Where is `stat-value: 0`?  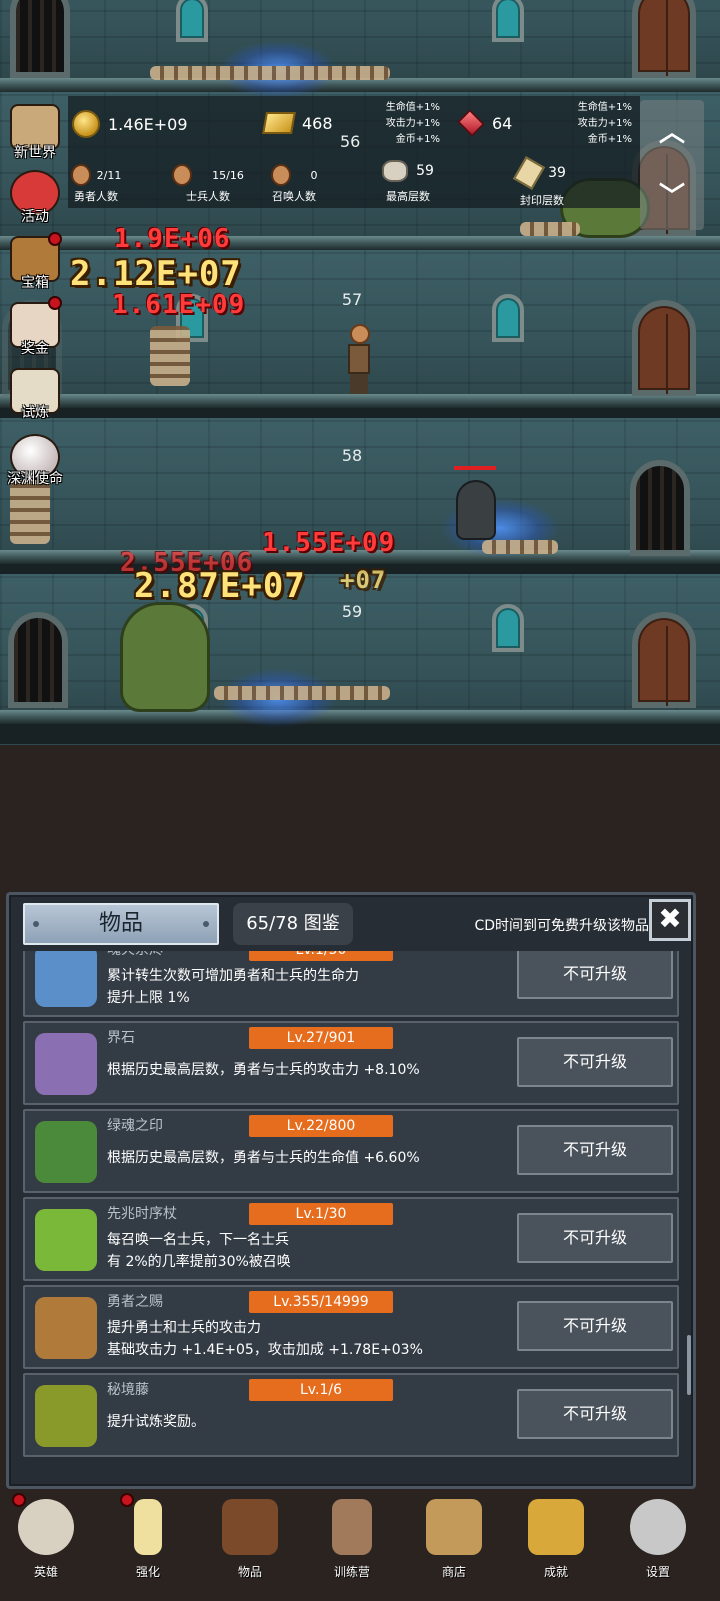 stat-value: 0 is located at coordinates (314, 175).